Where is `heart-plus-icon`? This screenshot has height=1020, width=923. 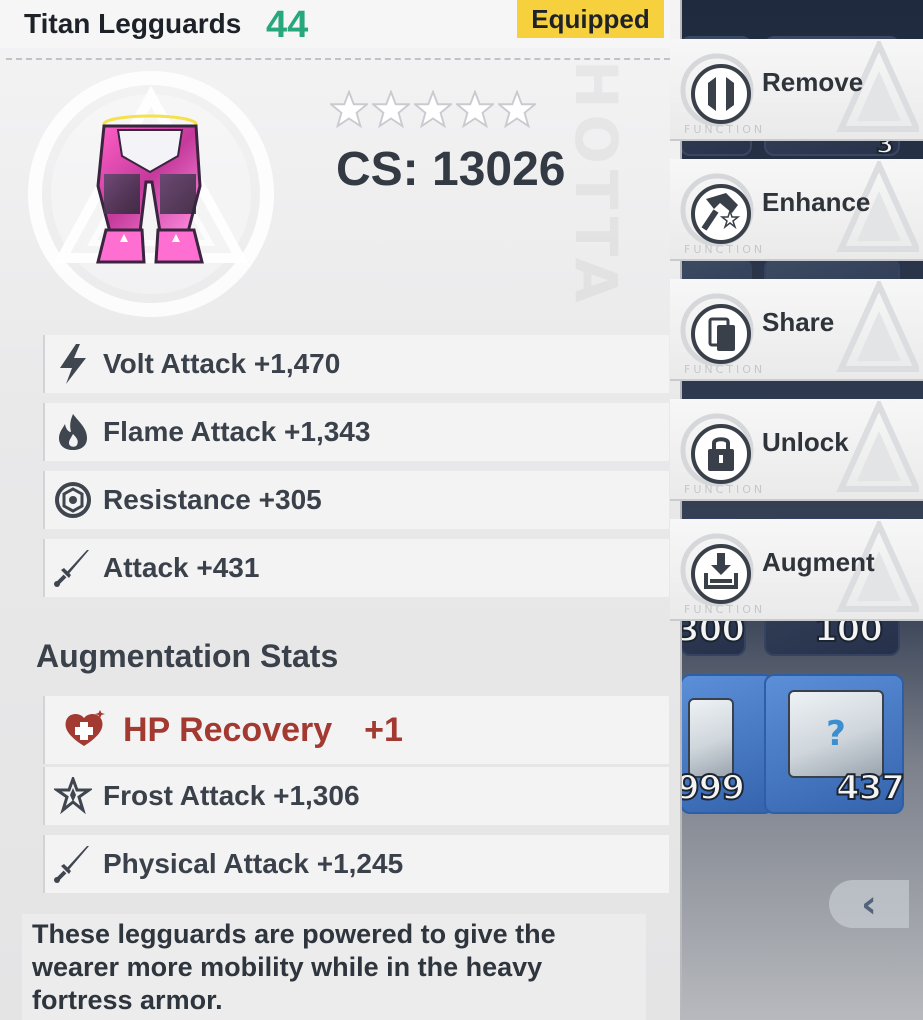 heart-plus-icon is located at coordinates (84, 730).